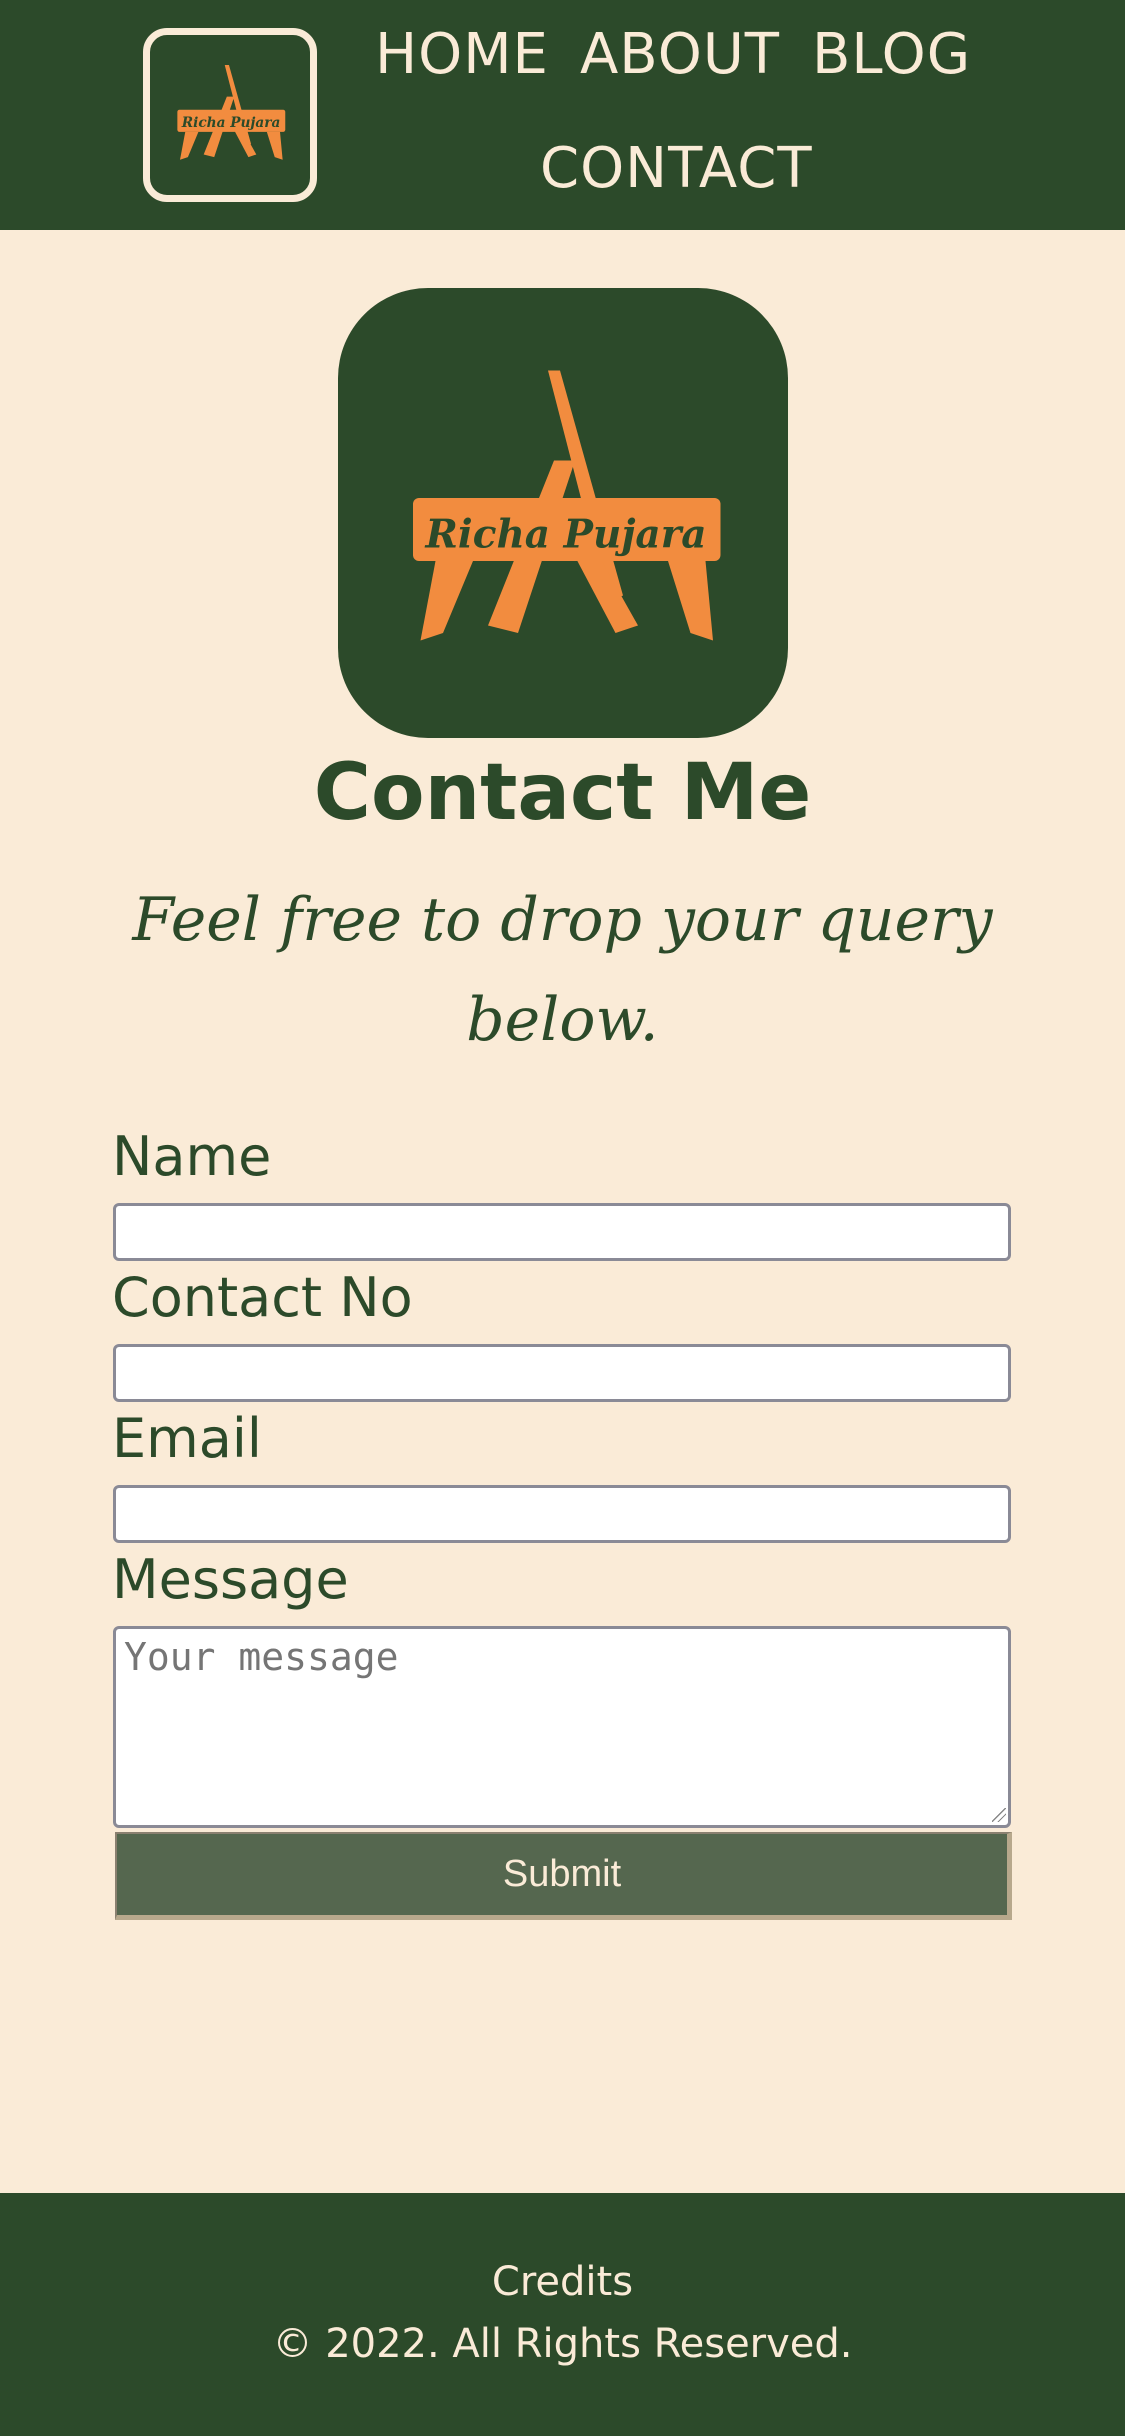 The image size is (1125, 2436). I want to click on main-nav: HOME ABOUT BLOG CONTACT, so click(680, 115).